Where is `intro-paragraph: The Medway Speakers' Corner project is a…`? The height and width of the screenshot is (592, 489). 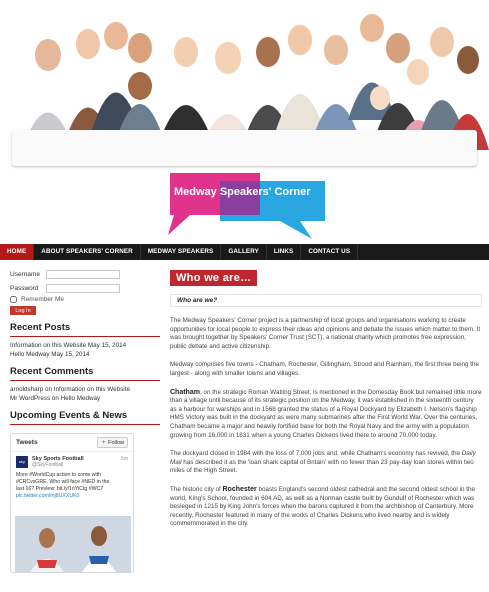 intro-paragraph: The Medway Speakers' Corner project is a… is located at coordinates (325, 333).